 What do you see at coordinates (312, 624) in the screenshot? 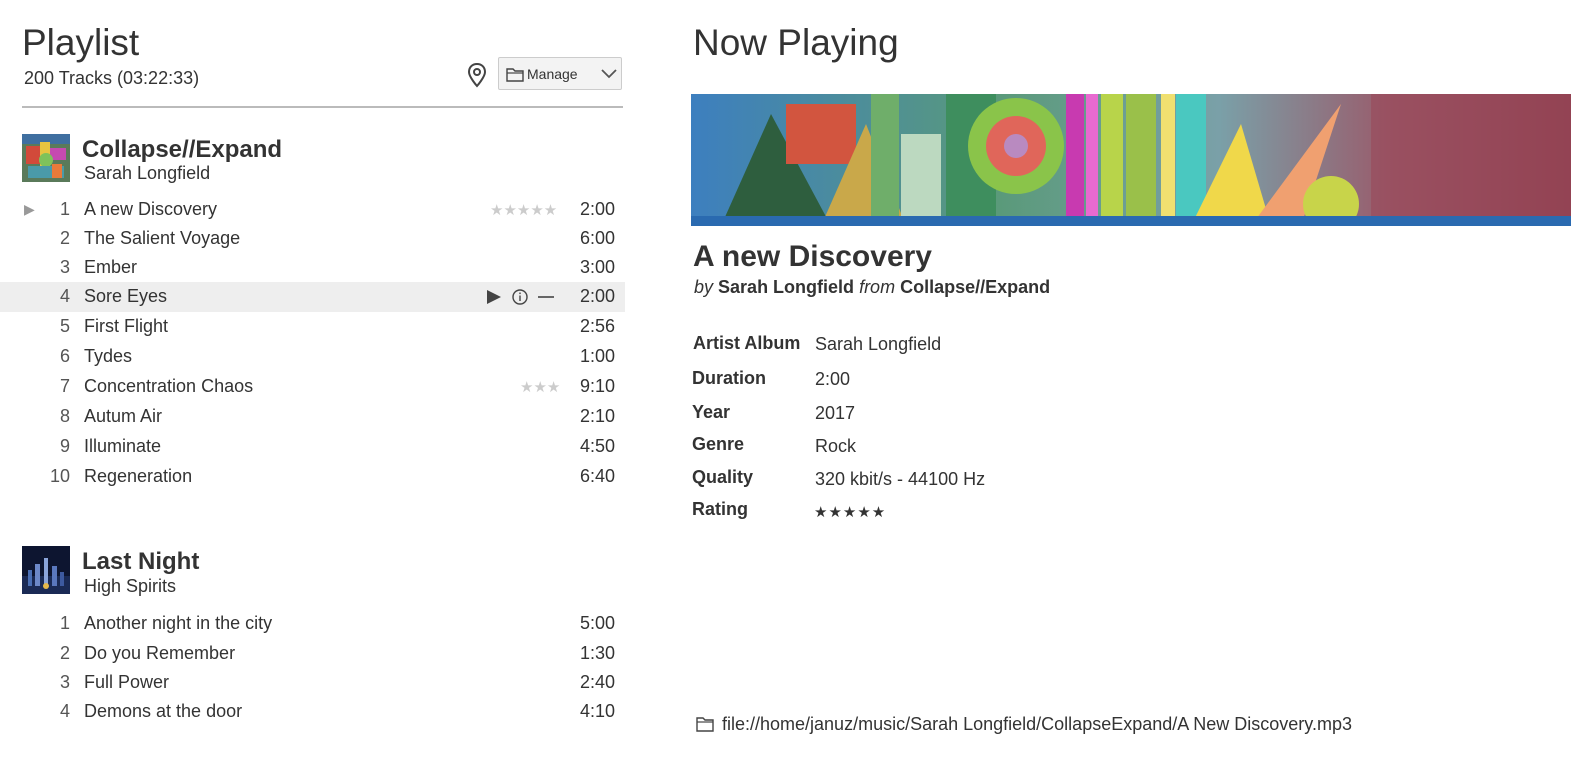
I see `track-row: 1 Another night in the city 5:00` at bounding box center [312, 624].